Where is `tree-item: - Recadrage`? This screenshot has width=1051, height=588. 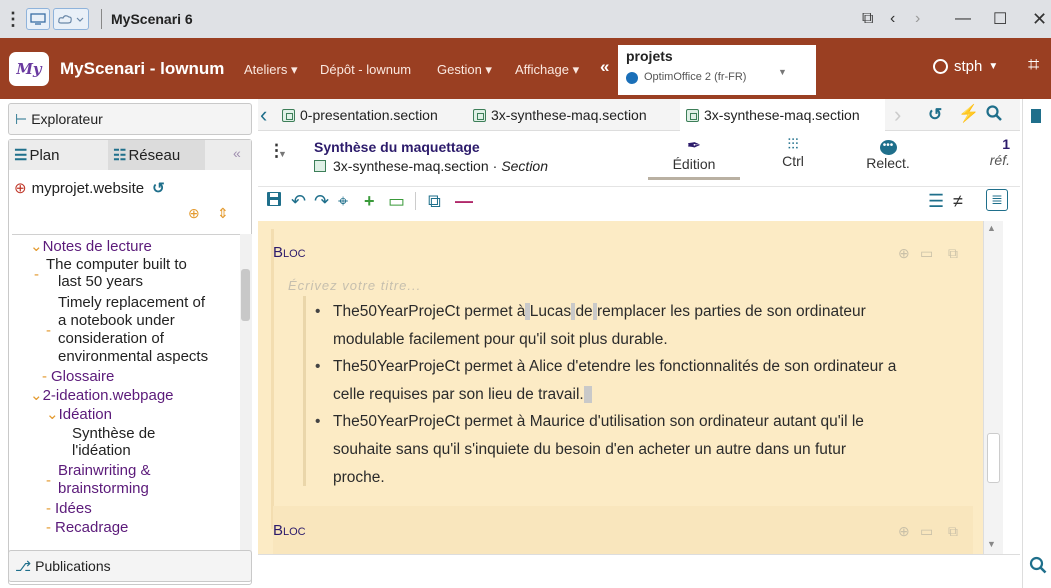
tree-item: - Recadrage is located at coordinates (87, 527).